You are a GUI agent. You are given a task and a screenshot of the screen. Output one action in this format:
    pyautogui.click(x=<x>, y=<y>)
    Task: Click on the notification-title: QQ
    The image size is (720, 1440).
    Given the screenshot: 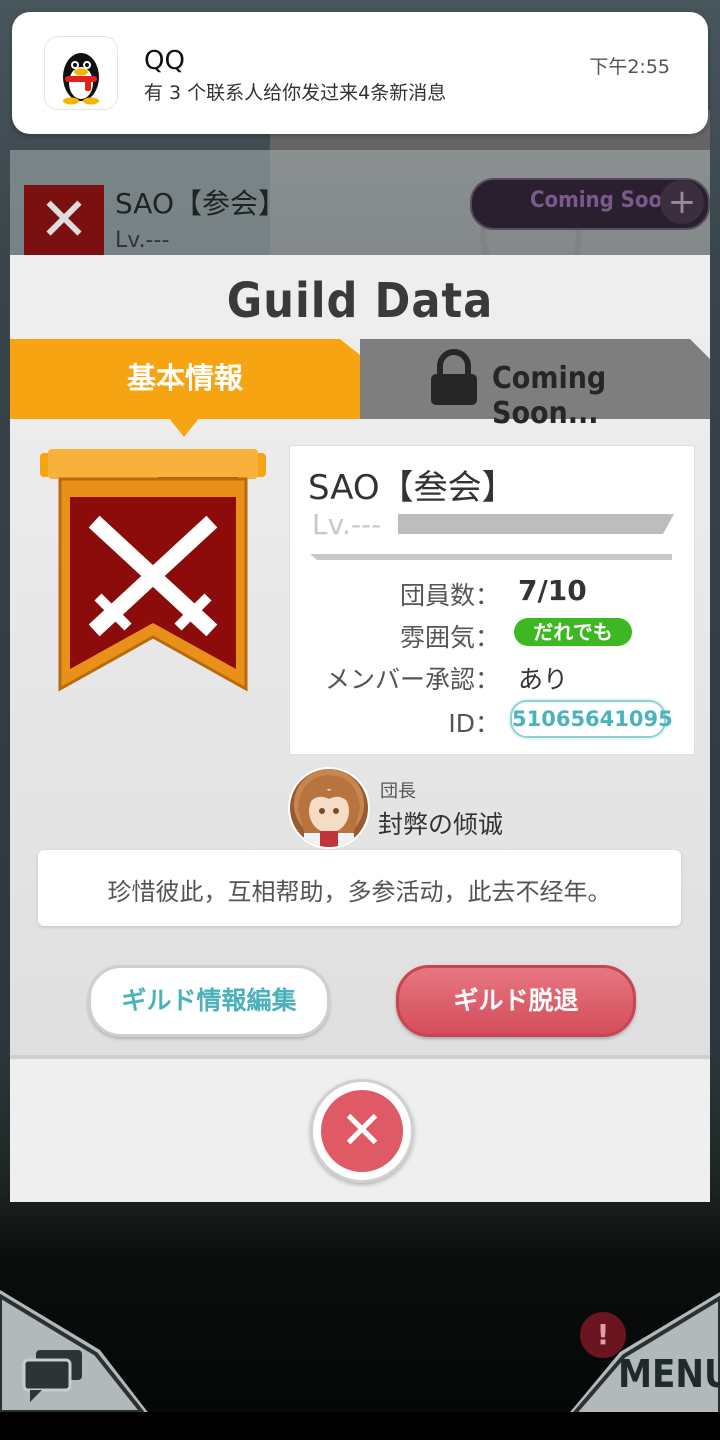 What is the action you would take?
    pyautogui.click(x=164, y=61)
    